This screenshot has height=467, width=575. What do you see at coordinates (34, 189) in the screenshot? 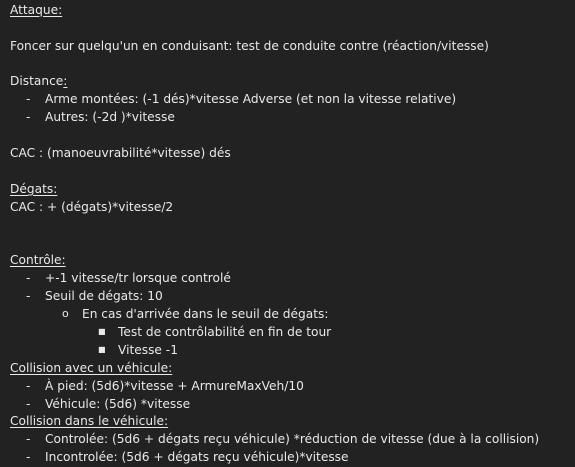
I see `heading-degats: Dégats:` at bounding box center [34, 189].